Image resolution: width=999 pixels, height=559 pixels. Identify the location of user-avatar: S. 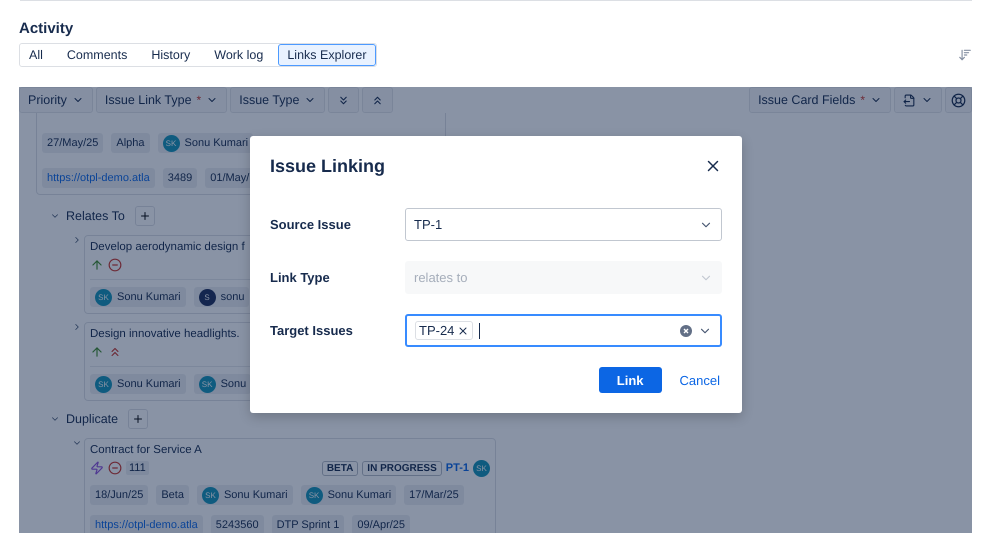
(207, 297).